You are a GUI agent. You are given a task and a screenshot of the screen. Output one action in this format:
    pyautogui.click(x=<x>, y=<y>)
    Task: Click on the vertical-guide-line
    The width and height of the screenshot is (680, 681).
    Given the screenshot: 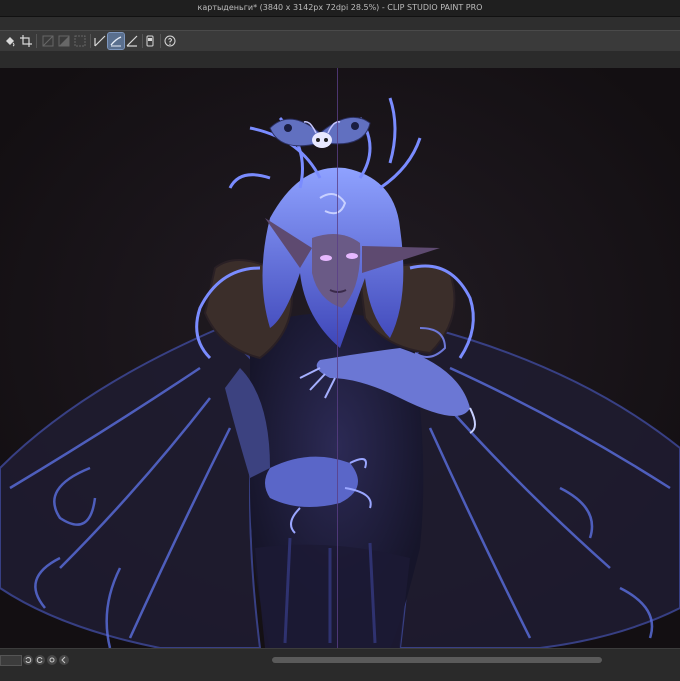 What is the action you would take?
    pyautogui.click(x=337, y=358)
    